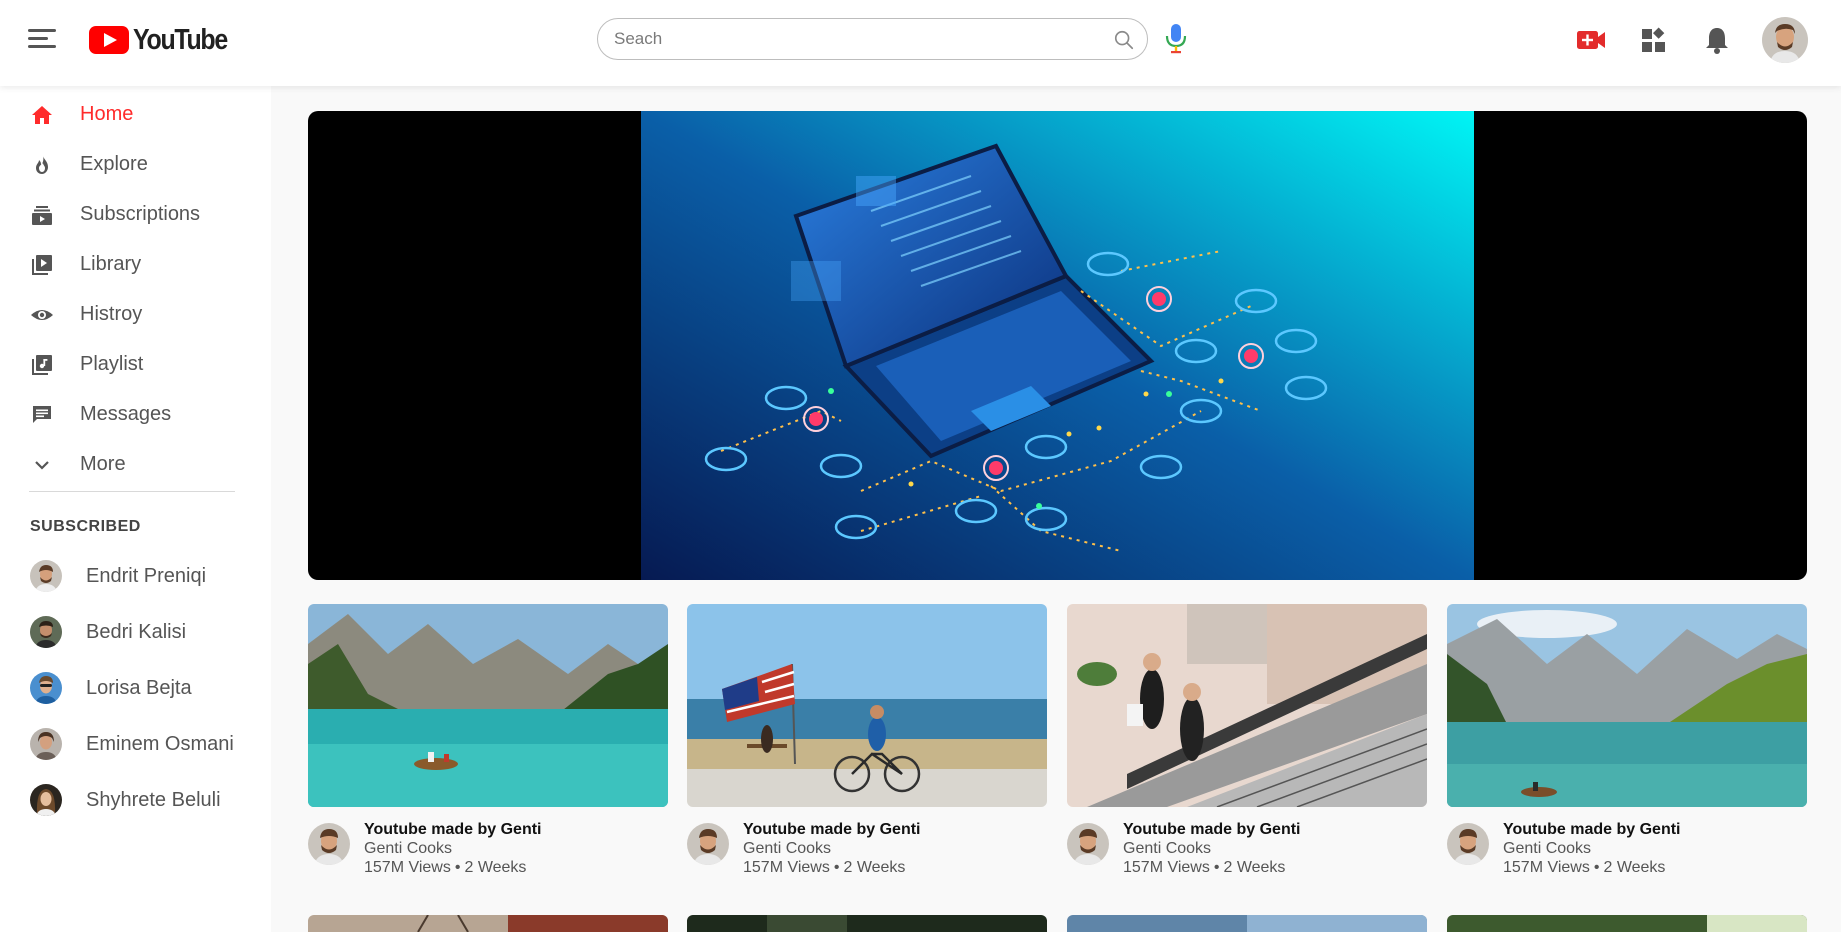 This screenshot has height=932, width=1841. What do you see at coordinates (111, 314) in the screenshot?
I see `sidebar-item-label: Histroy` at bounding box center [111, 314].